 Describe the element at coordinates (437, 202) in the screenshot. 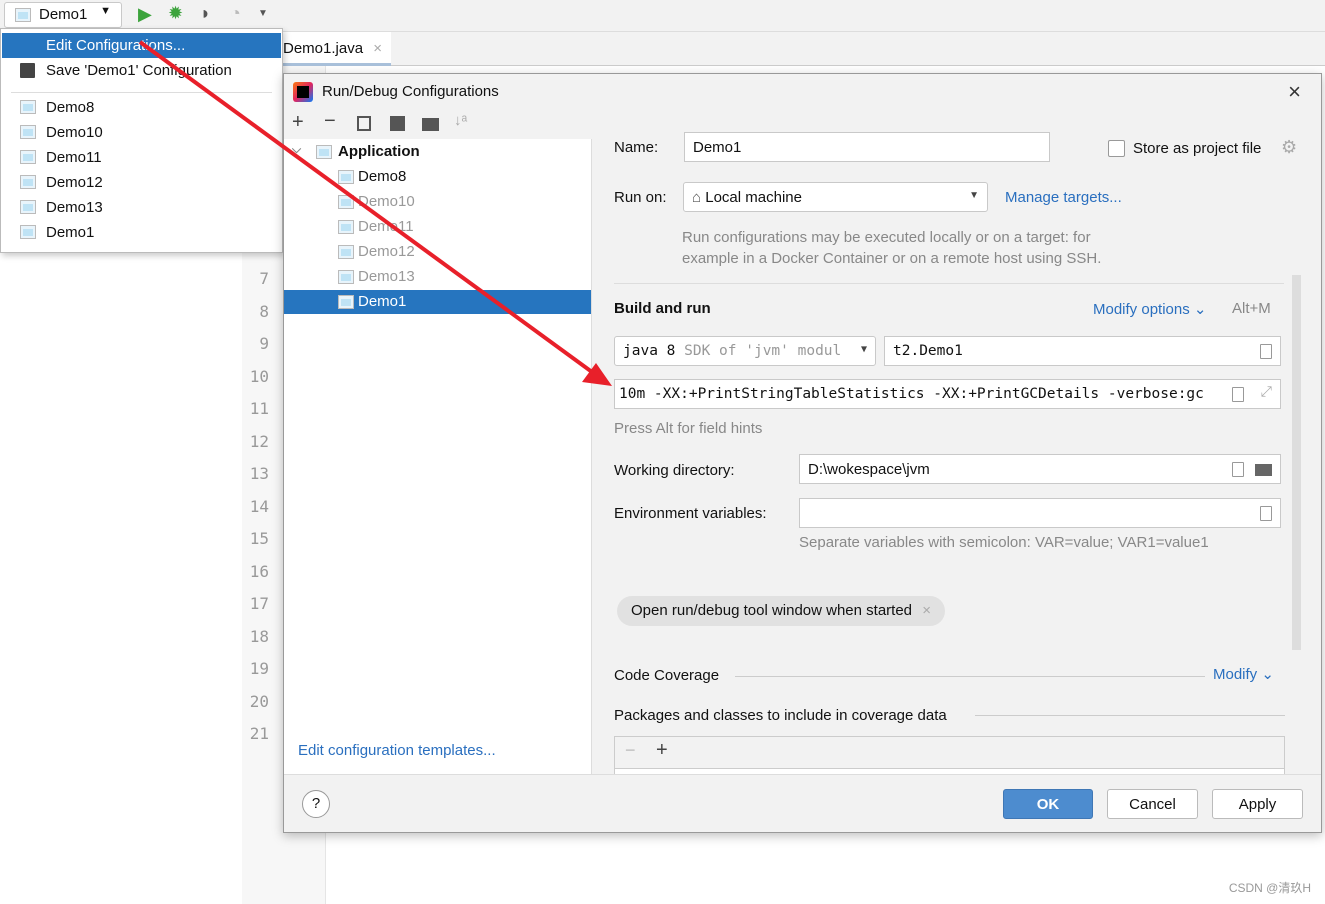

I see `tree-item-config: Demo10` at that location.